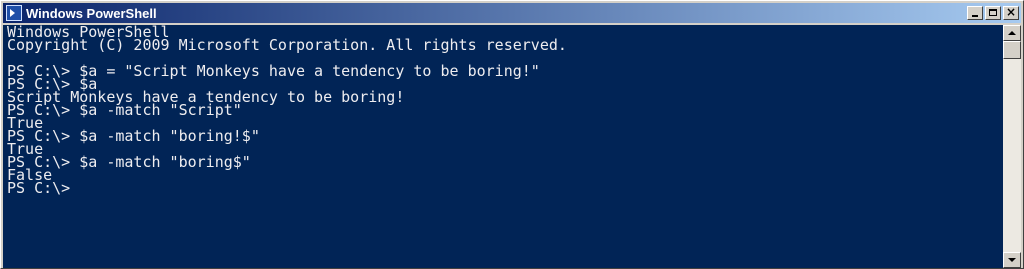 The image size is (1024, 269). I want to click on vertical-scrollbar, so click(1012, 146).